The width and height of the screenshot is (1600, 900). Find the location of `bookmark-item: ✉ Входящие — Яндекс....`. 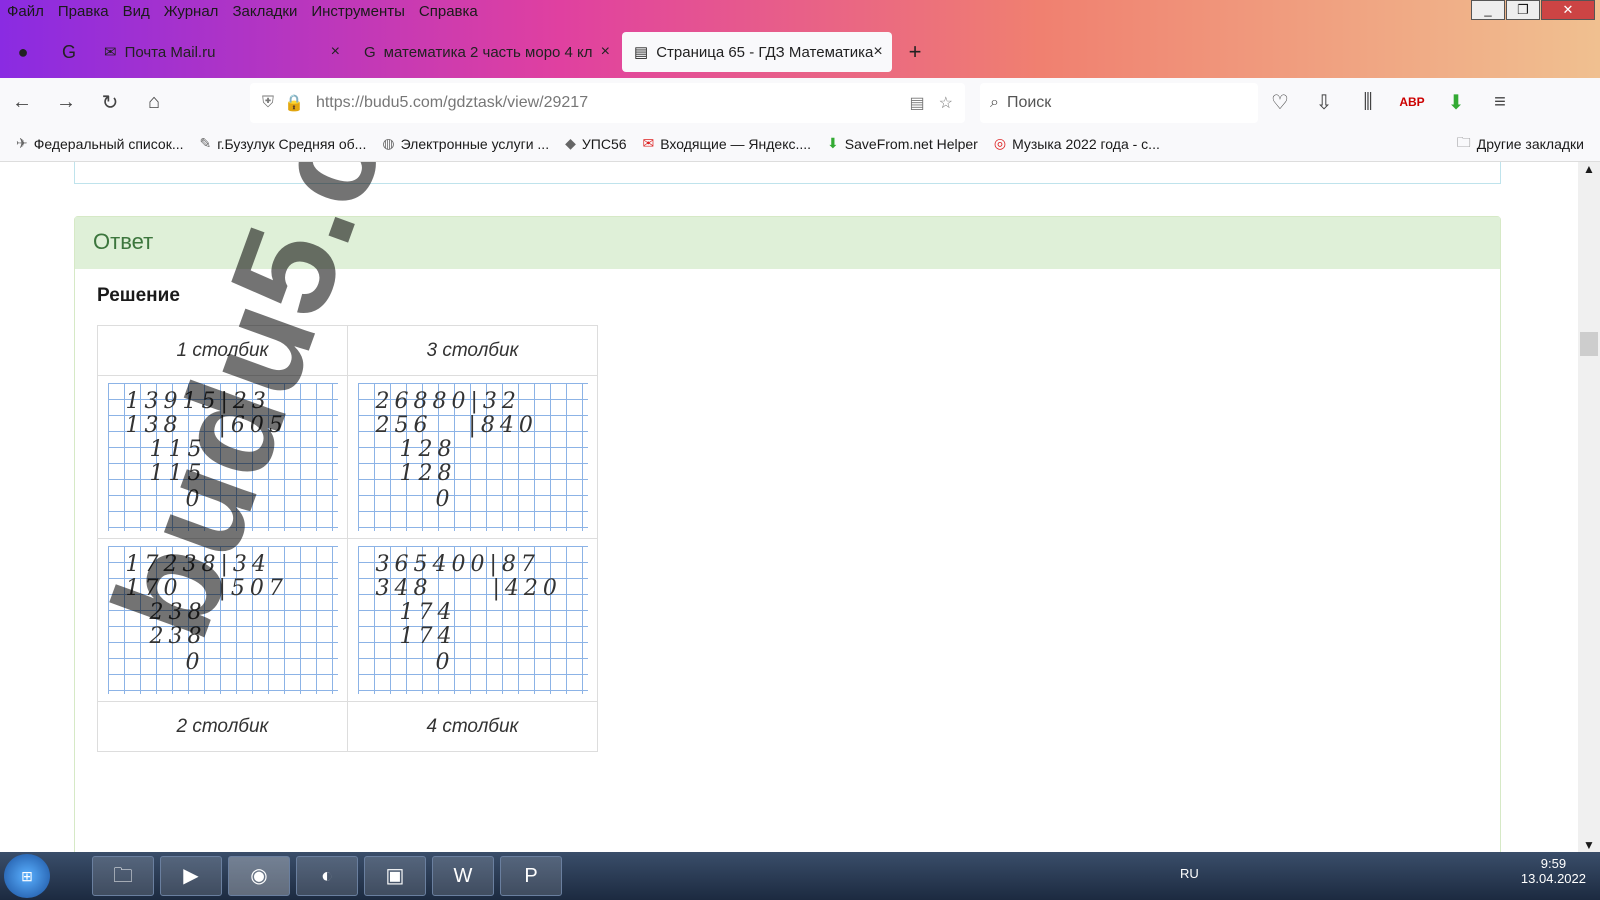

bookmark-item: ✉ Входящие — Яндекс.... is located at coordinates (727, 143).